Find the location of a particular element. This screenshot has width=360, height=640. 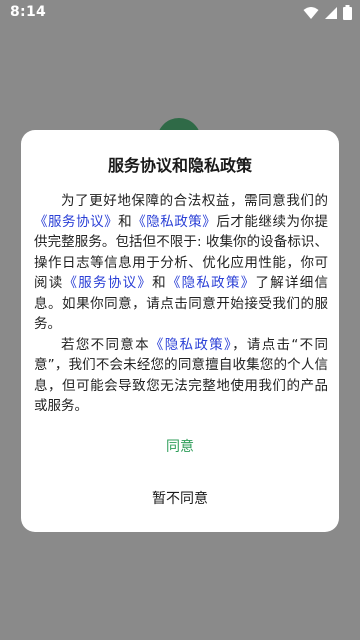

body-text: 若您不同意本 is located at coordinates (105, 344).